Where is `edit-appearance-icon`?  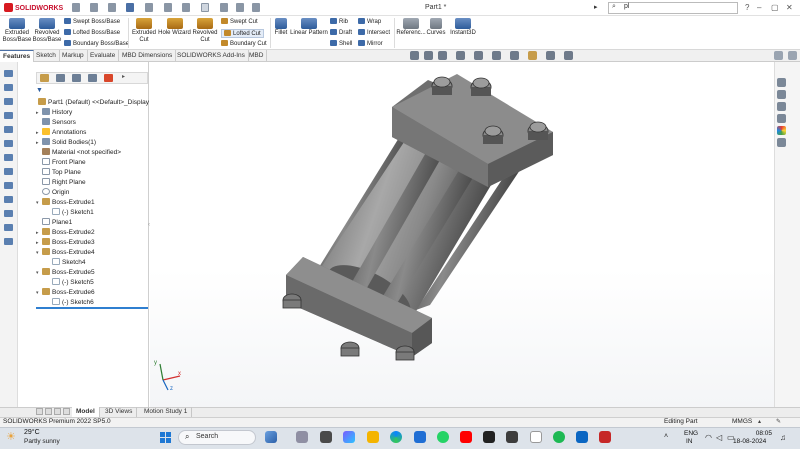
edit-appearance-icon is located at coordinates (532, 55).